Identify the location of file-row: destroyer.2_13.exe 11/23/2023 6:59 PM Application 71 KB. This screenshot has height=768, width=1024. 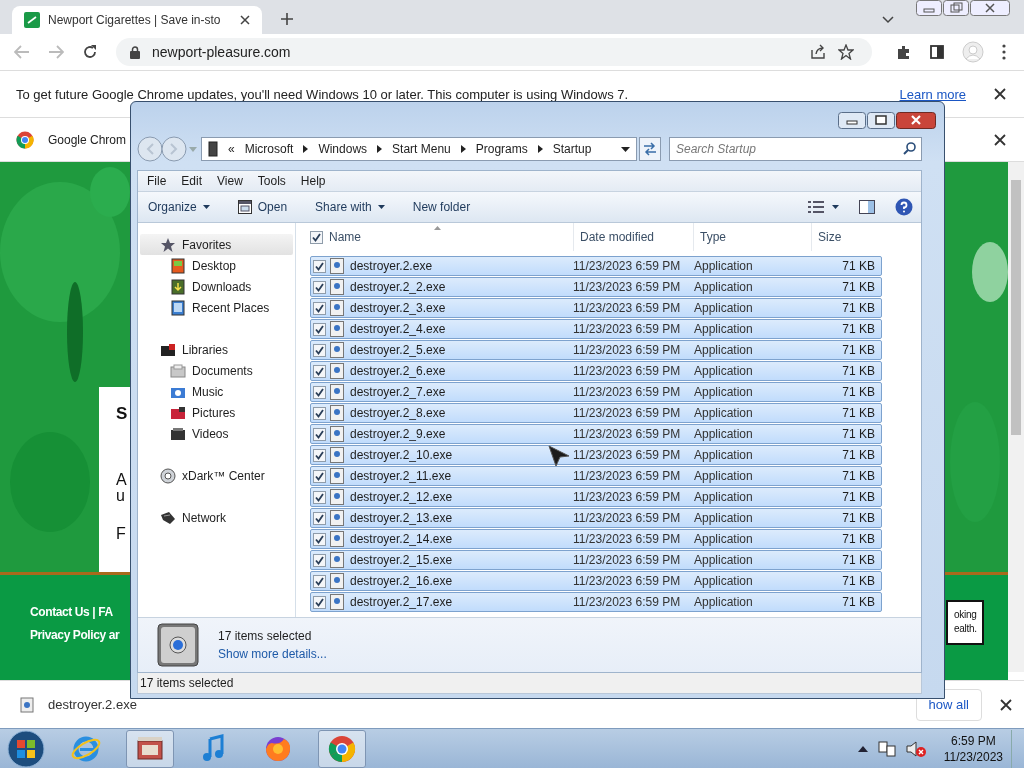
(596, 518).